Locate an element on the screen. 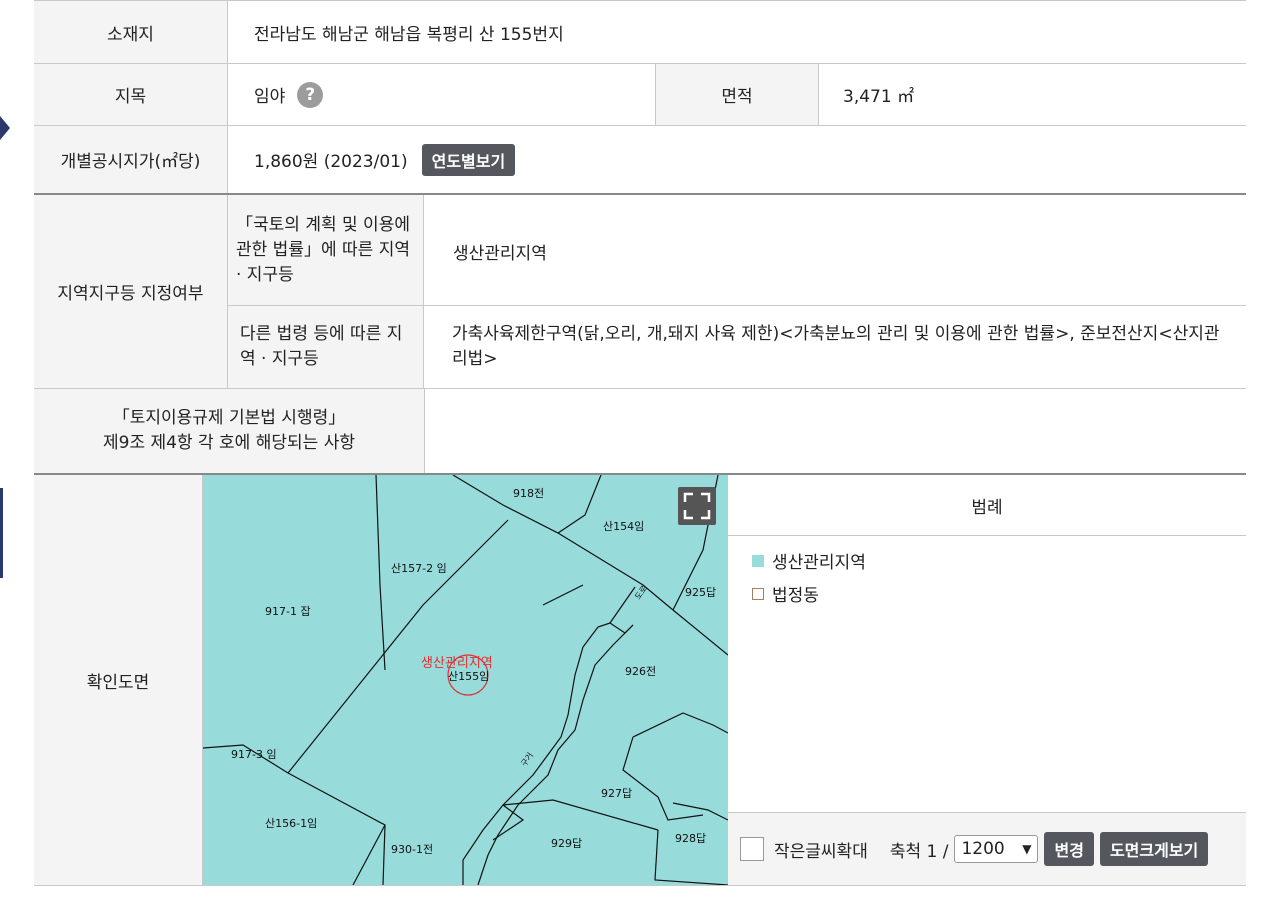  ditch-label: 구거 is located at coordinates (527, 759).